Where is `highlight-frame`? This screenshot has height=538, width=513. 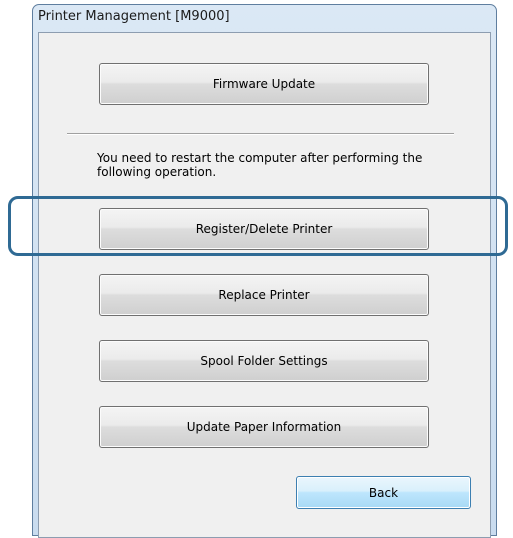 highlight-frame is located at coordinates (258, 226).